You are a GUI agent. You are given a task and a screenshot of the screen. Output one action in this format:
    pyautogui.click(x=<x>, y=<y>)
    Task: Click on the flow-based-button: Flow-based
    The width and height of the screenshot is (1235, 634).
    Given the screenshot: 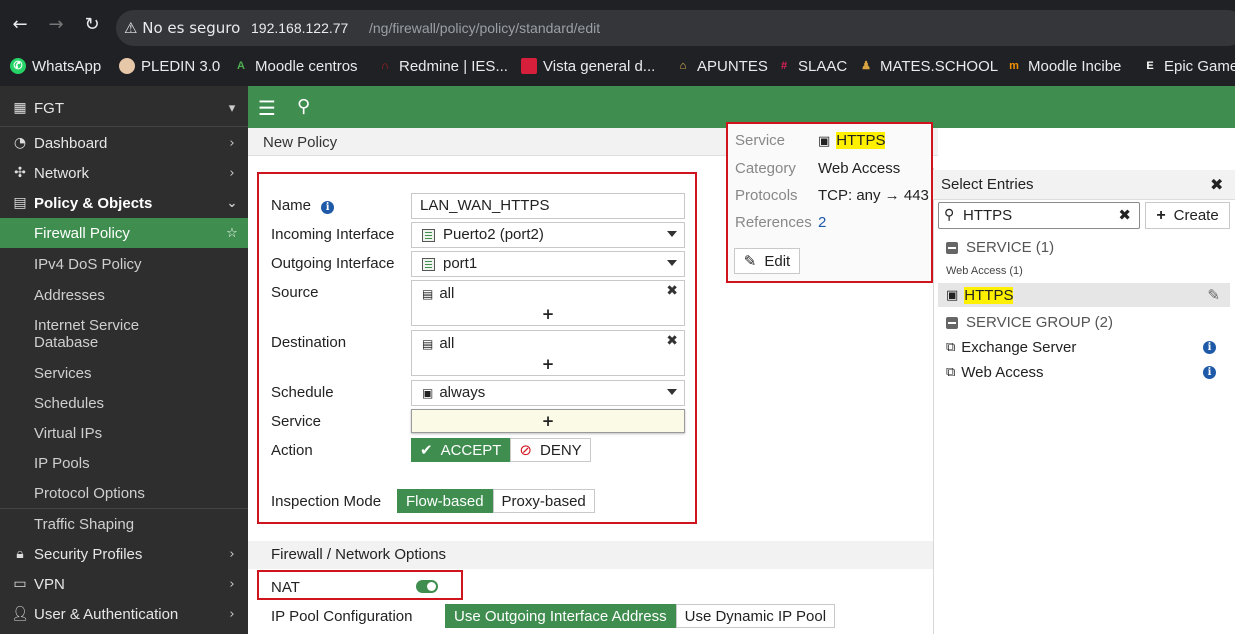 What is the action you would take?
    pyautogui.click(x=445, y=501)
    